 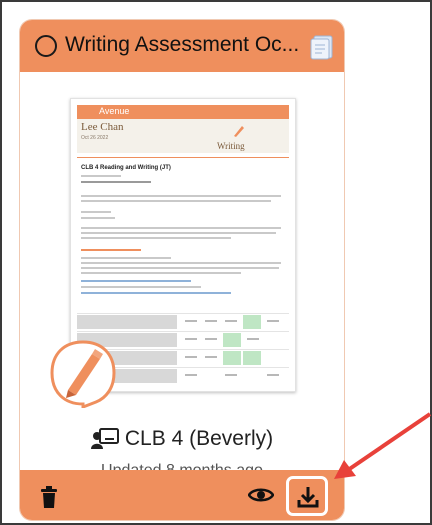 I want to click on doc-subject: Writing, so click(x=231, y=146).